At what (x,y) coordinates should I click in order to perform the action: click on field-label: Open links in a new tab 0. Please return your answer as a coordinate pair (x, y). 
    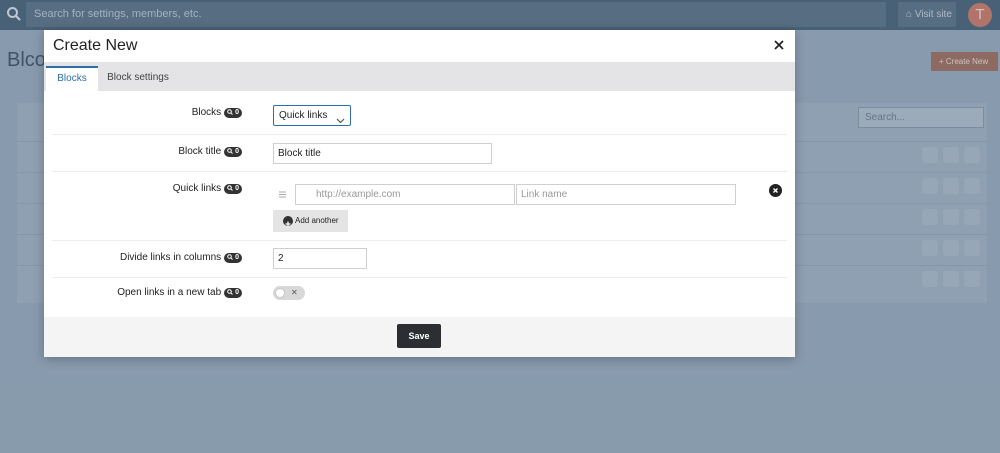
    Looking at the image, I should click on (179, 292).